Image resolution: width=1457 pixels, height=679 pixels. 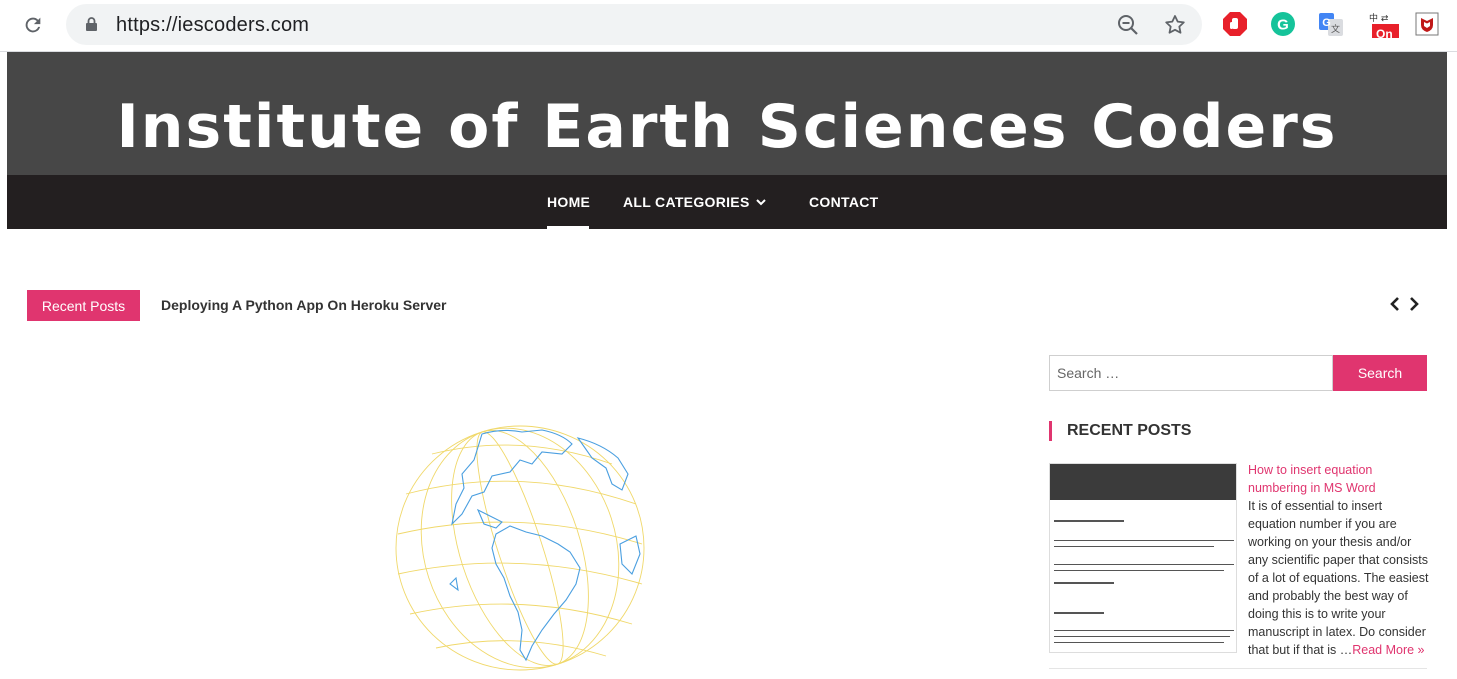 What do you see at coordinates (1238, 668) in the screenshot?
I see `post-divider` at bounding box center [1238, 668].